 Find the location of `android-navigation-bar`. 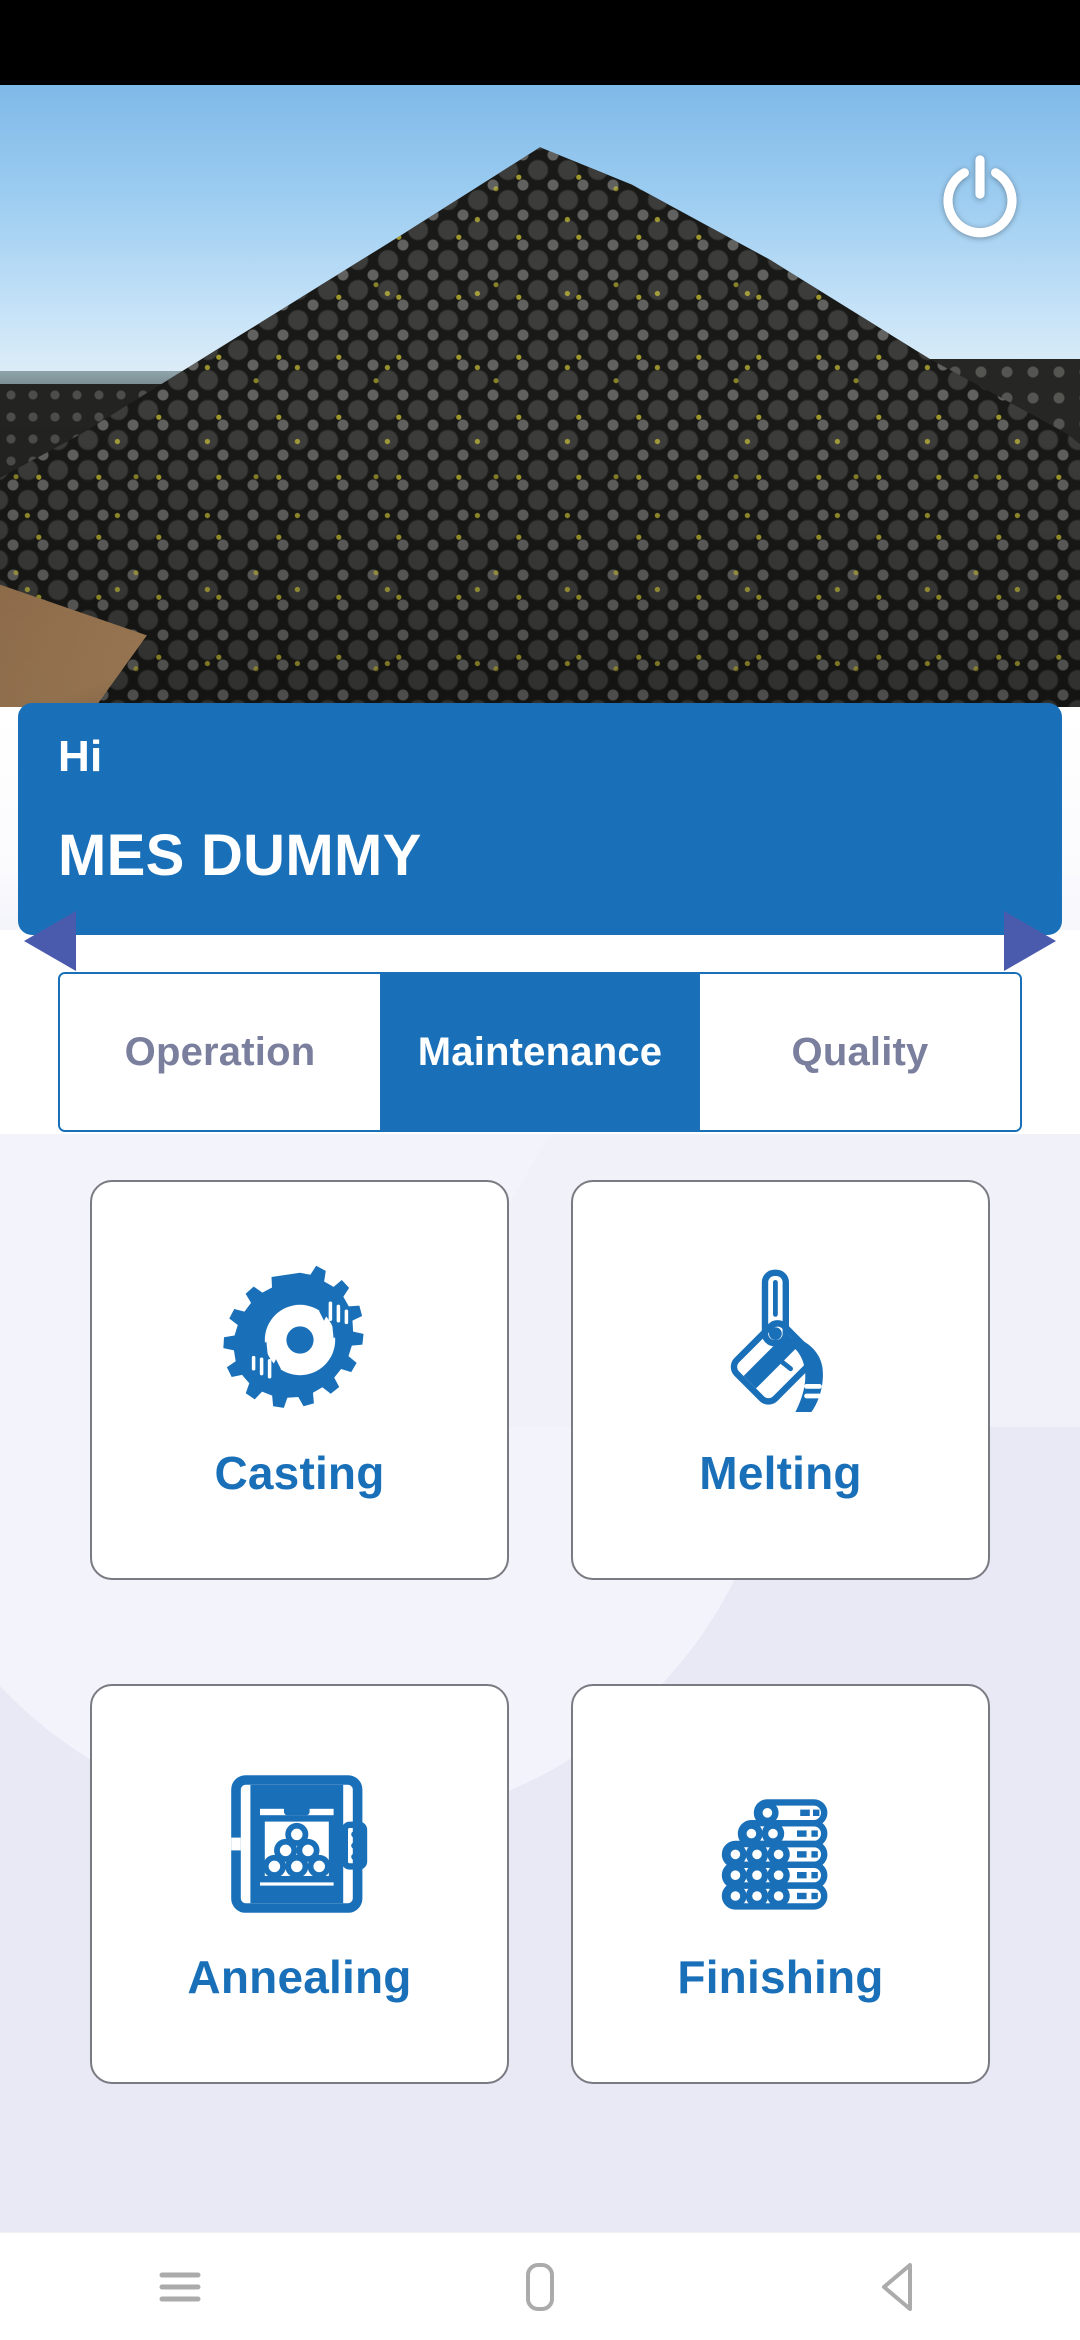

android-navigation-bar is located at coordinates (540, 2286).